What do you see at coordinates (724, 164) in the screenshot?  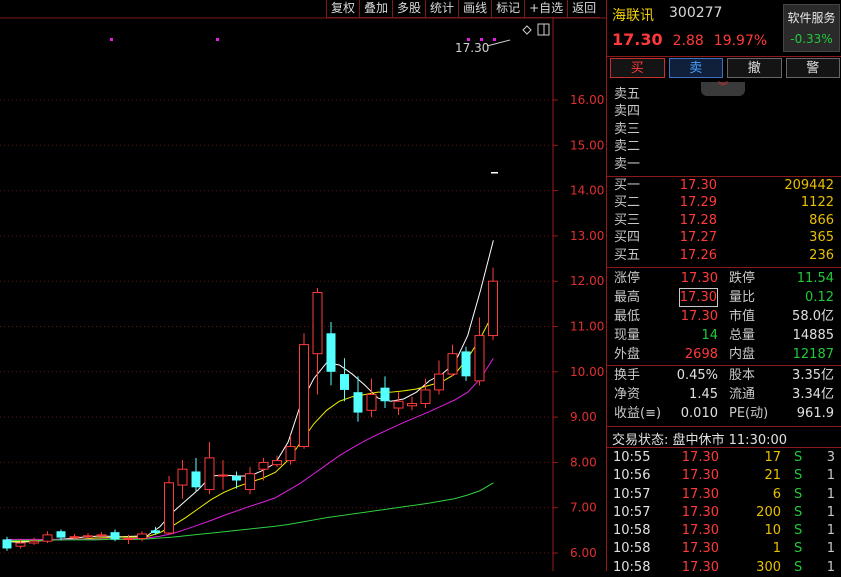 I see `ask-row: 卖一` at bounding box center [724, 164].